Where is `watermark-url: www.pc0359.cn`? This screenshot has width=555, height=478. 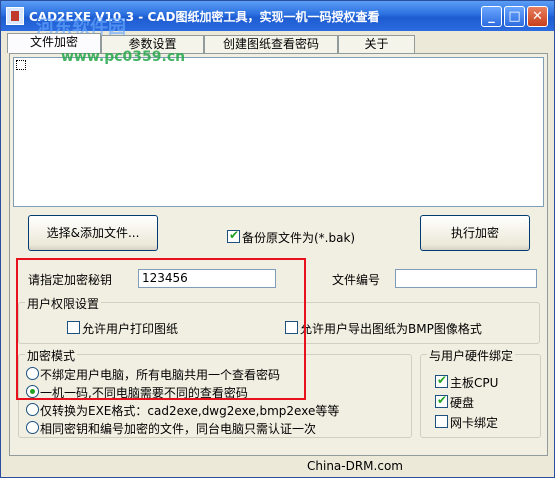 watermark-url: www.pc0359.cn is located at coordinates (123, 57).